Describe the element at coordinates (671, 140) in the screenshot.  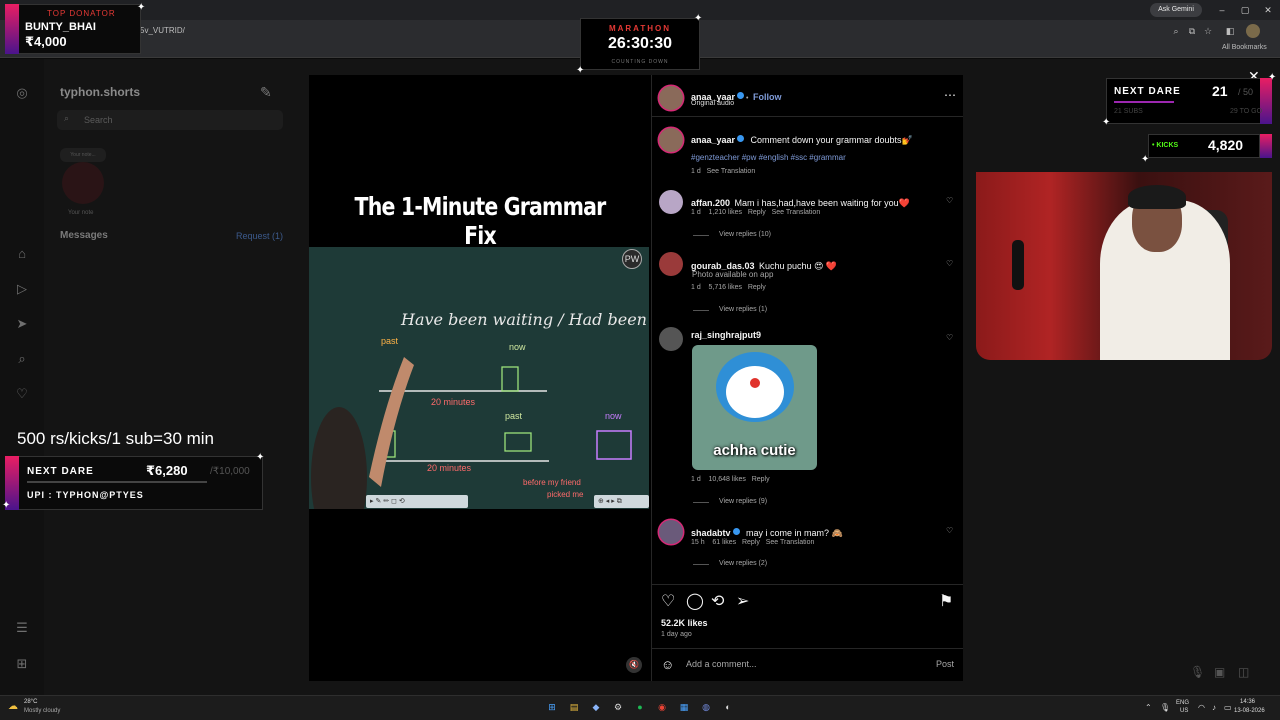
I see `caption-avatar` at that location.